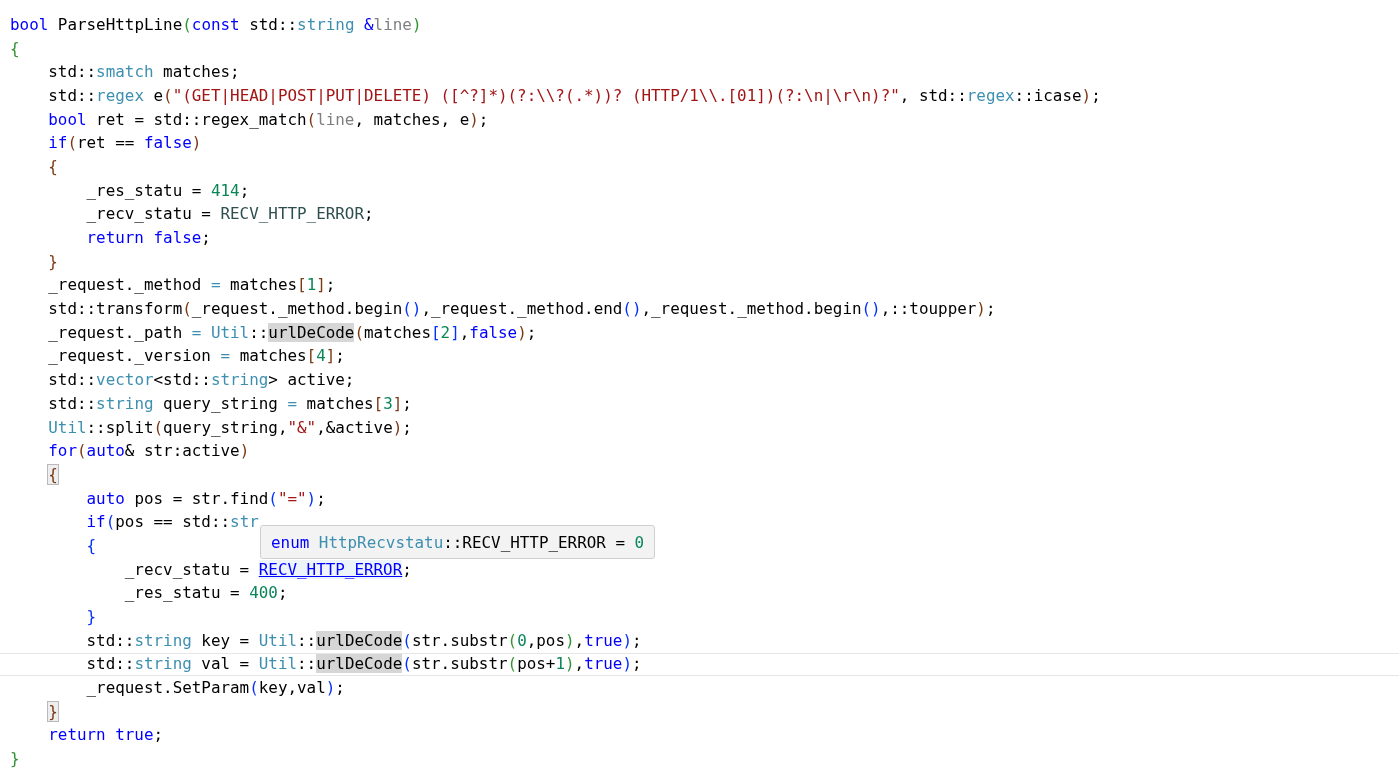 This screenshot has height=773, width=1399. What do you see at coordinates (363, 640) in the screenshot?
I see `code-line: std::string key = Util::urlDeCode(str.substr(0,pos),true);` at bounding box center [363, 640].